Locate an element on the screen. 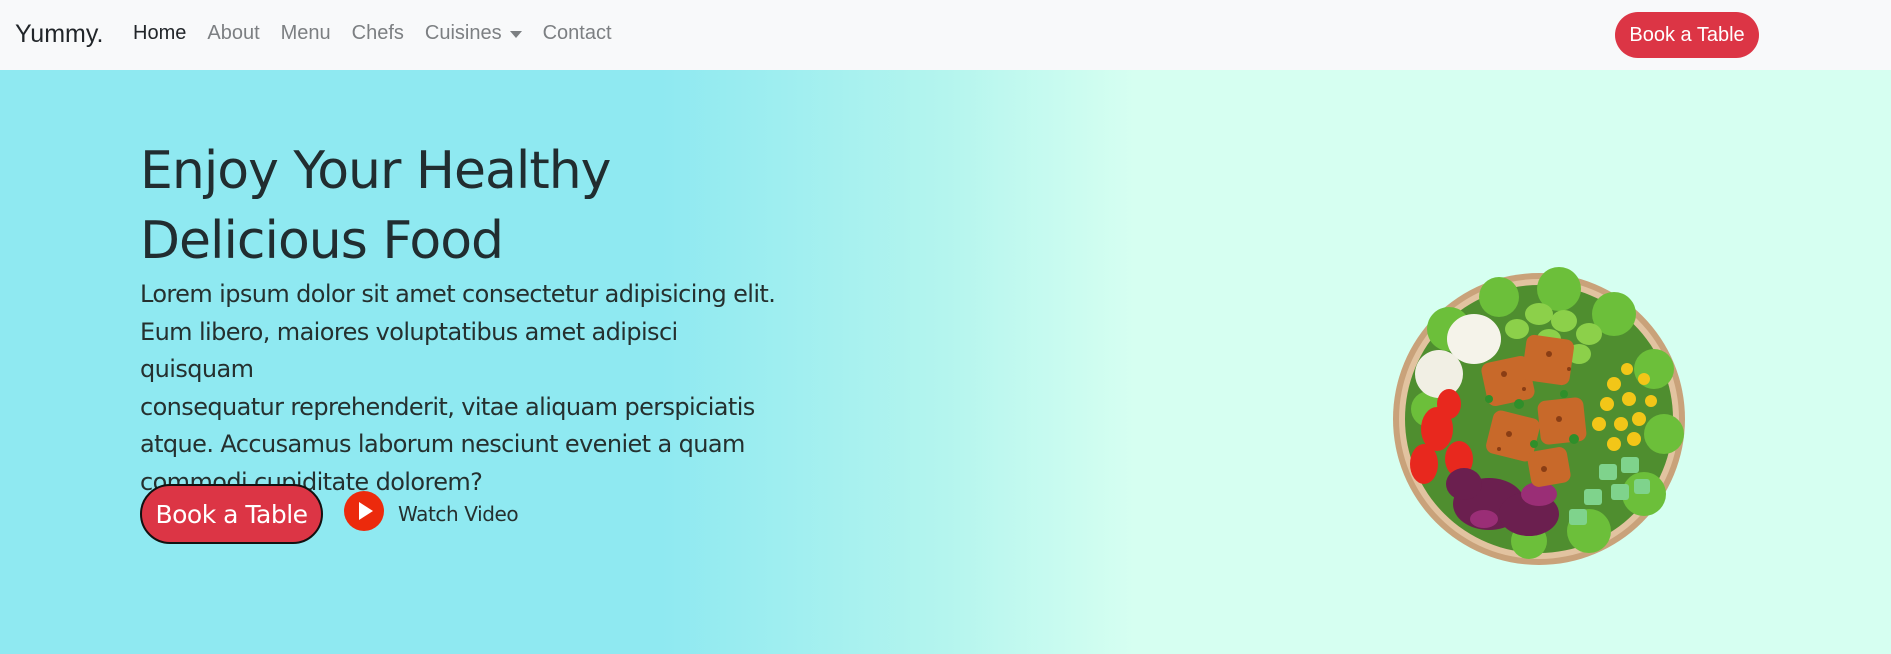 The height and width of the screenshot is (654, 1891). play-icon is located at coordinates (364, 511).